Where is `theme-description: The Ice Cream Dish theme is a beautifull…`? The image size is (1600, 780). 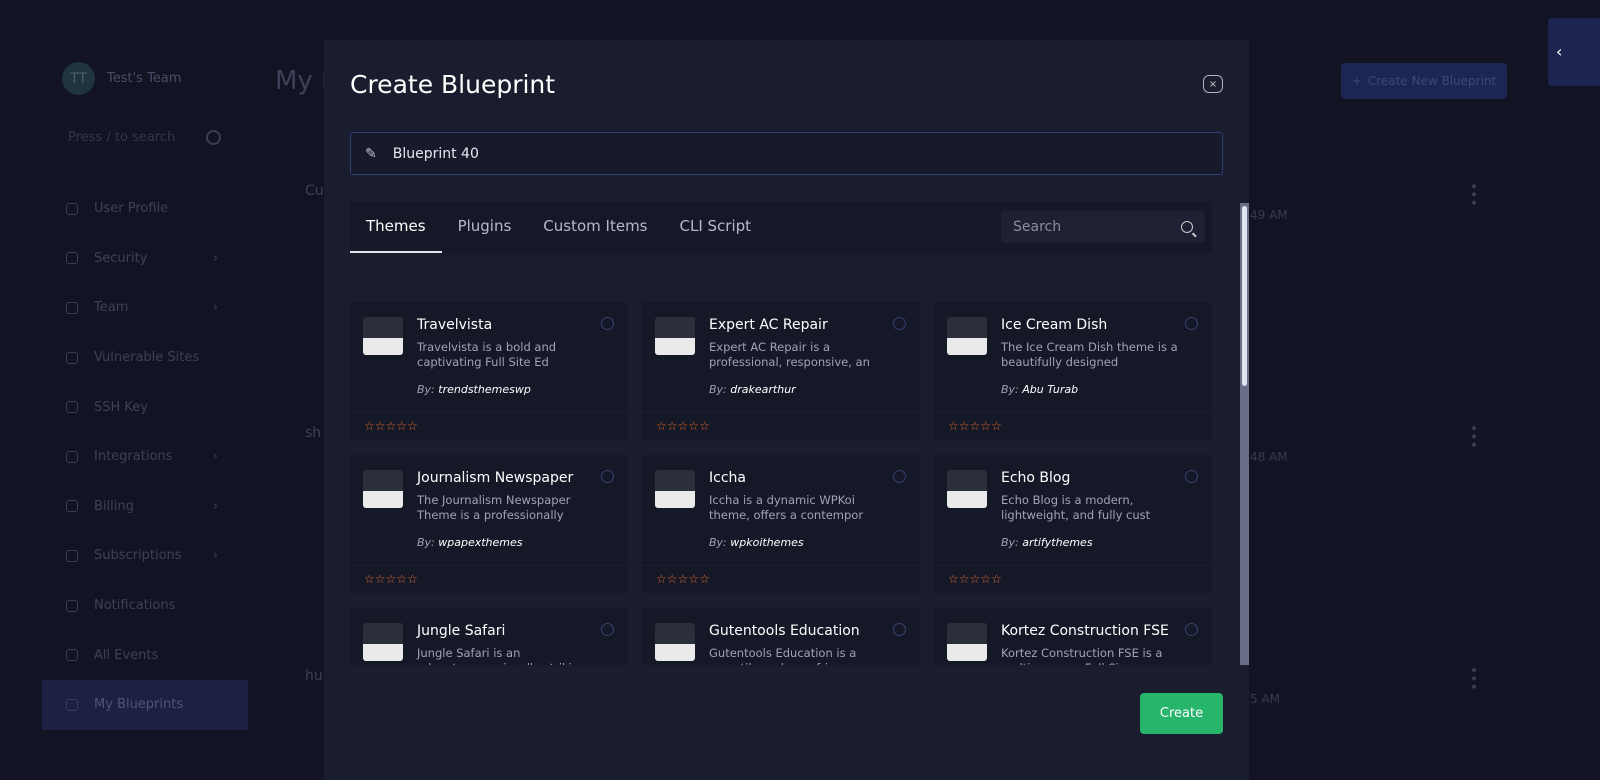
theme-description: The Ice Cream Dish theme is a beautifull… is located at coordinates (1089, 354).